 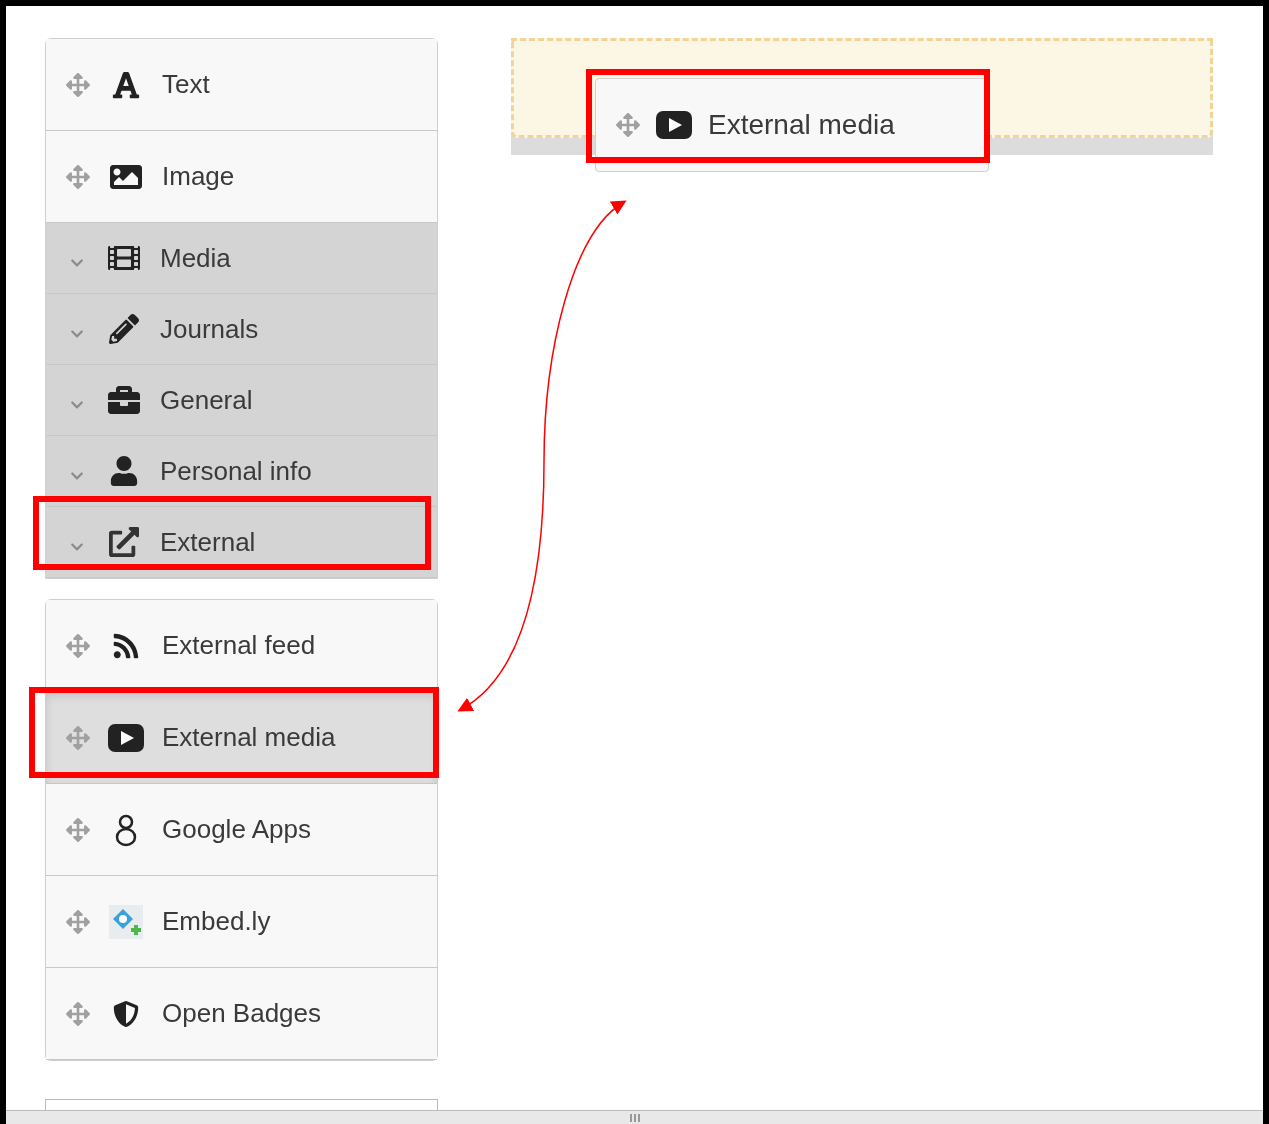 I want to click on block-label: Google Apps, so click(x=236, y=829).